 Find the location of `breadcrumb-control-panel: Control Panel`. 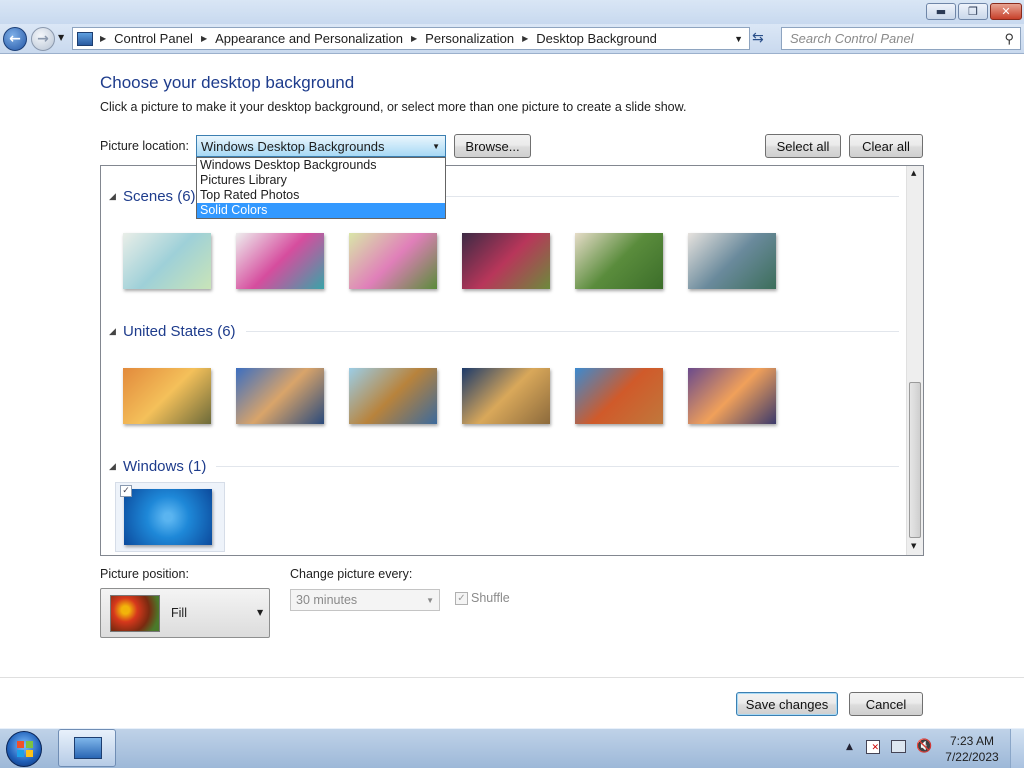

breadcrumb-control-panel: Control Panel is located at coordinates (153, 38).